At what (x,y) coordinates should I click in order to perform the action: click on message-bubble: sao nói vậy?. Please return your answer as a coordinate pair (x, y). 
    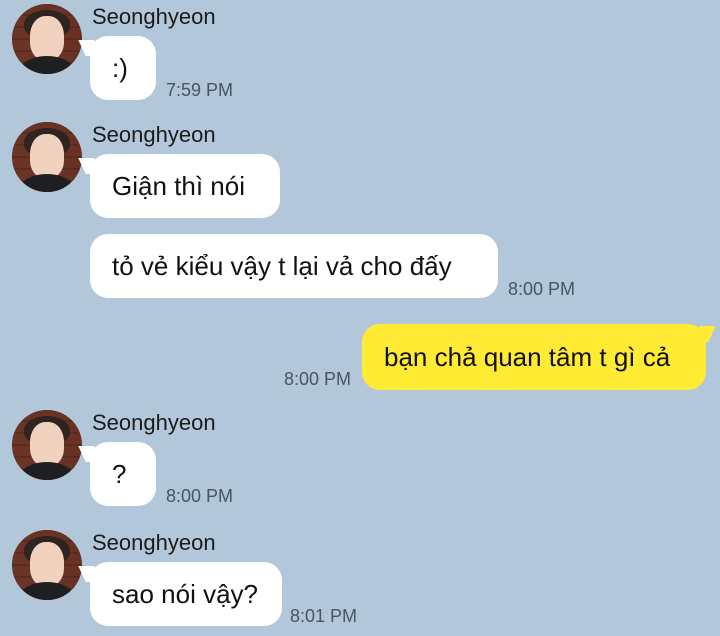
    Looking at the image, I should click on (186, 594).